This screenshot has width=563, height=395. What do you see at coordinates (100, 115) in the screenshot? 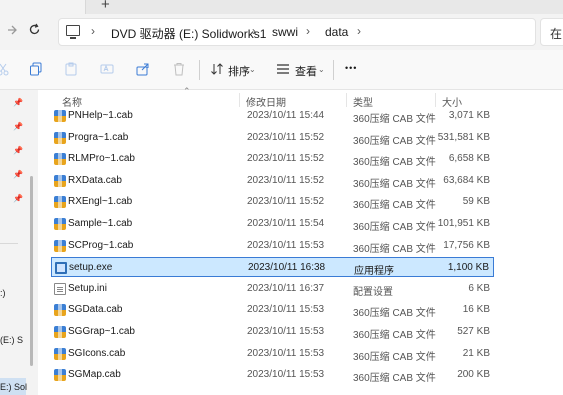
I see `file-name: PNHelp~1.cab` at bounding box center [100, 115].